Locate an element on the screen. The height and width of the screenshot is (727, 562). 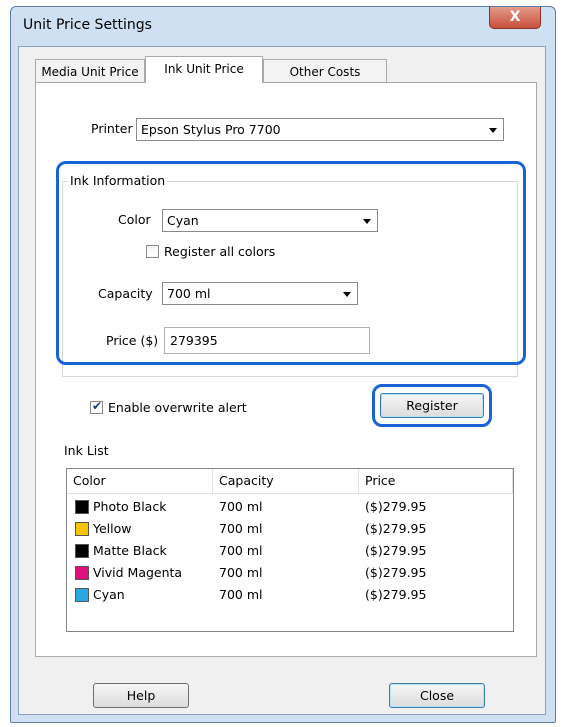
column-header-color: Color is located at coordinates (140, 481).